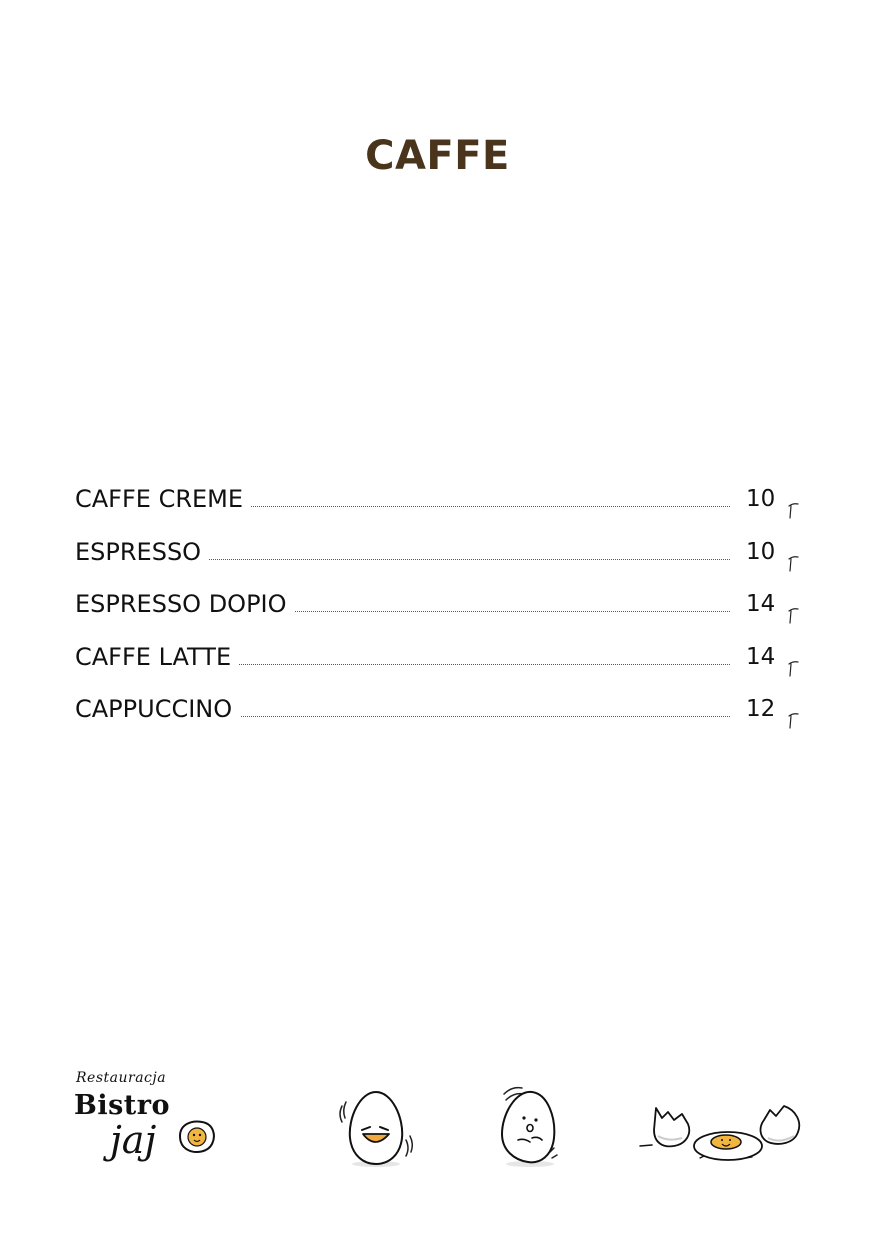 The width and height of the screenshot is (875, 1241). Describe the element at coordinates (196, 1136) in the screenshot. I see `fried-egg-icon` at that location.